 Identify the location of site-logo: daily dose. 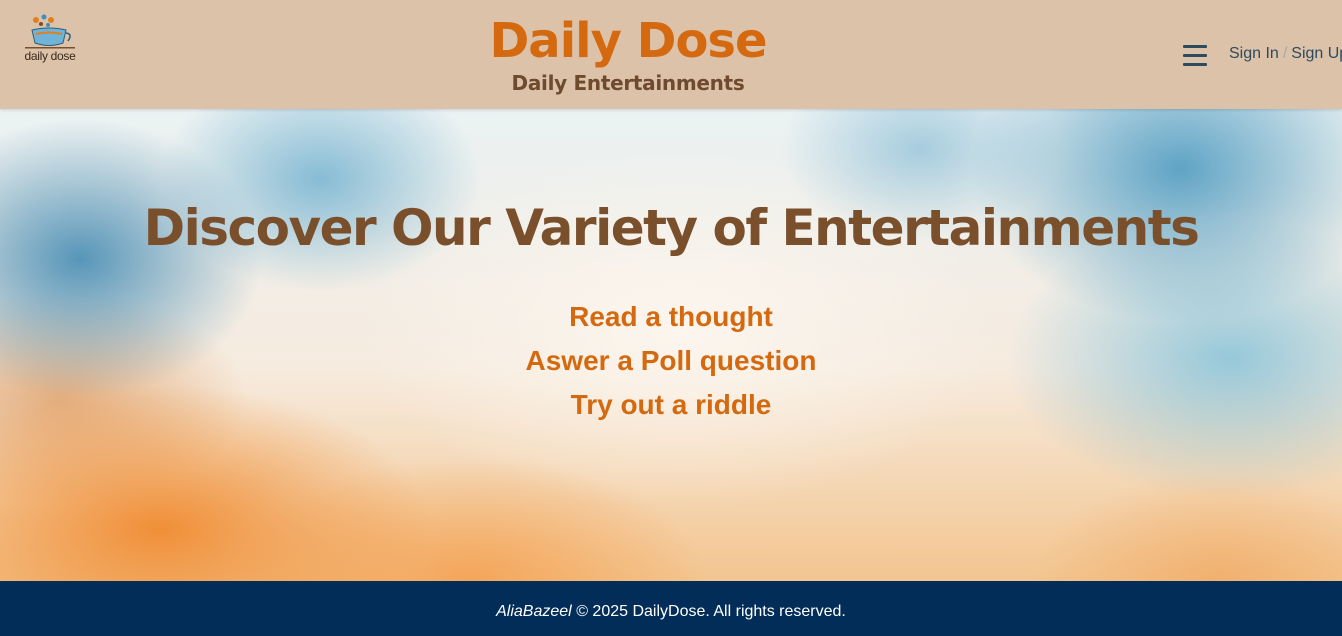
(50, 39).